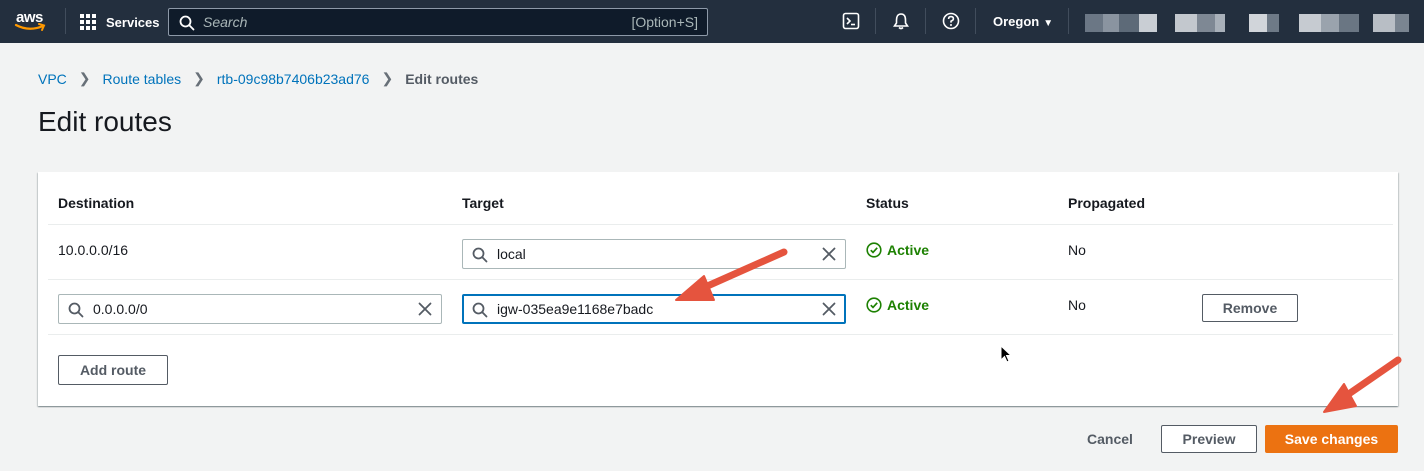 Image resolution: width=1424 pixels, height=471 pixels. What do you see at coordinates (951, 21) in the screenshot?
I see `help-icon` at bounding box center [951, 21].